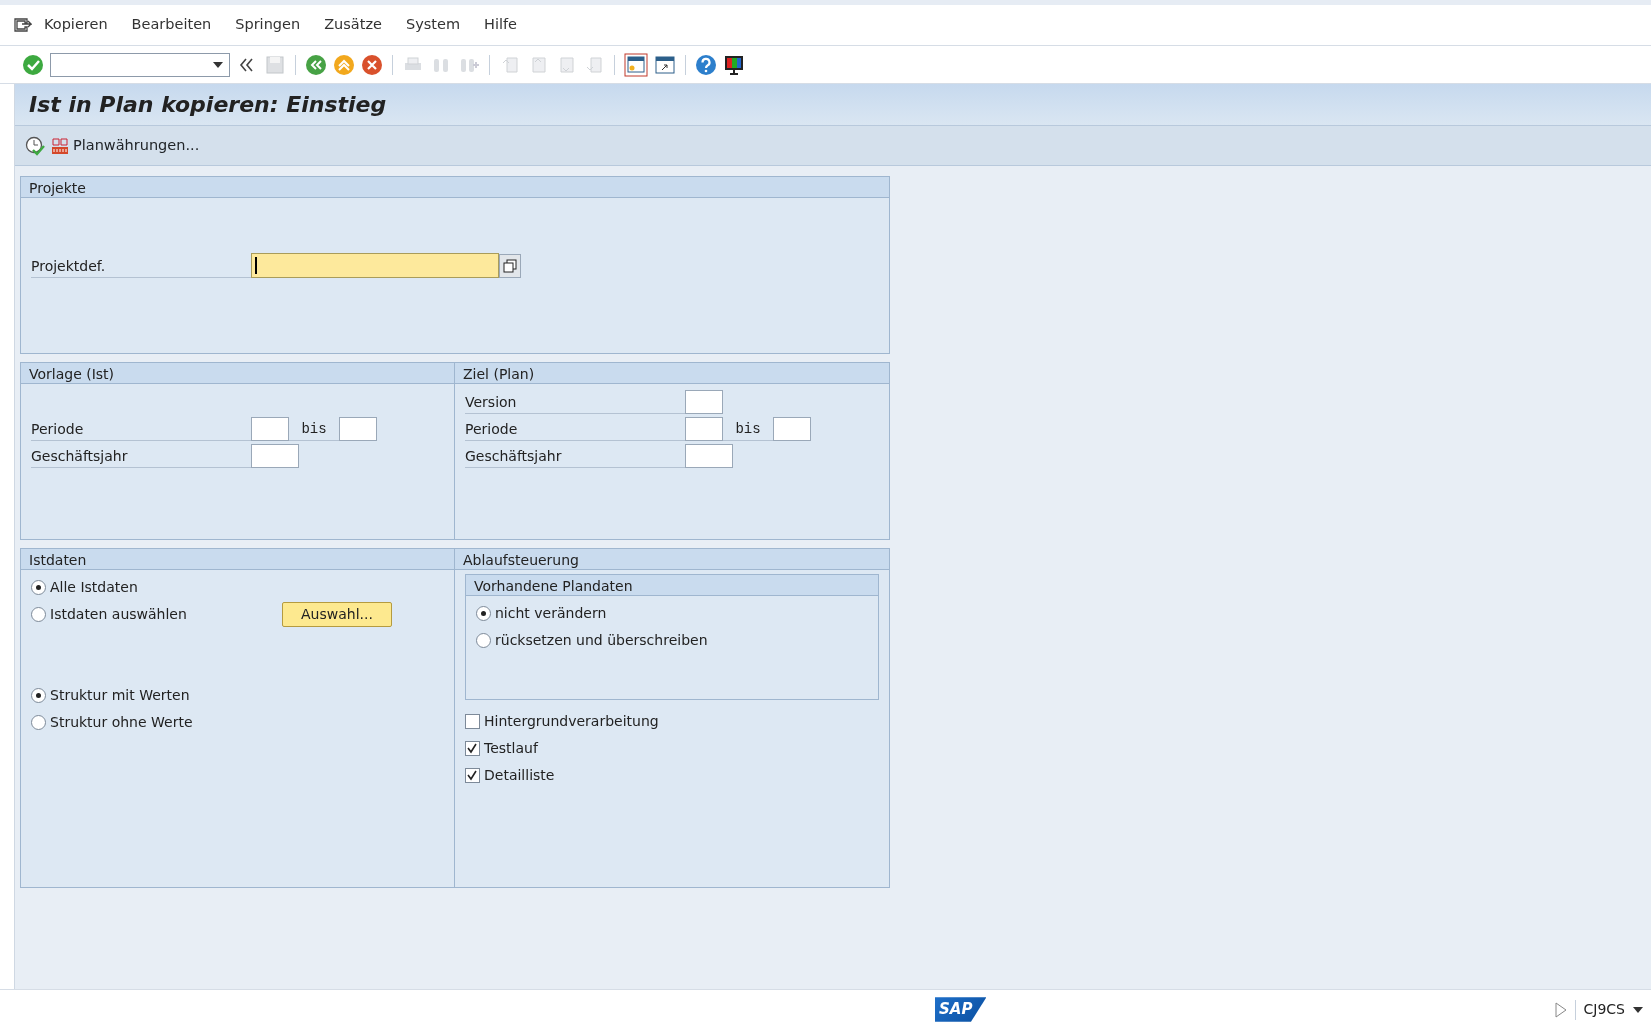 Image resolution: width=1651 pixels, height=1029 pixels. Describe the element at coordinates (23, 25) in the screenshot. I see `menu-icon` at that location.